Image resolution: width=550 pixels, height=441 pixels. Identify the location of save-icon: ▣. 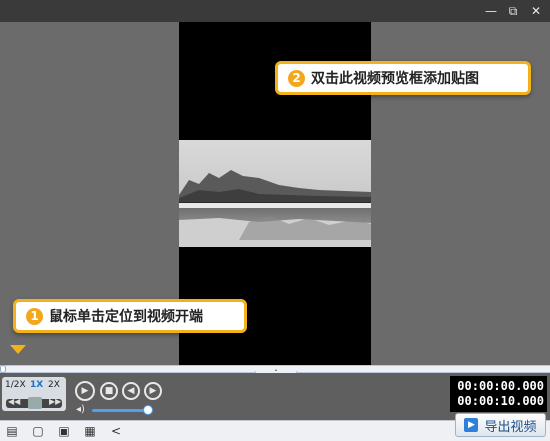
(64, 431).